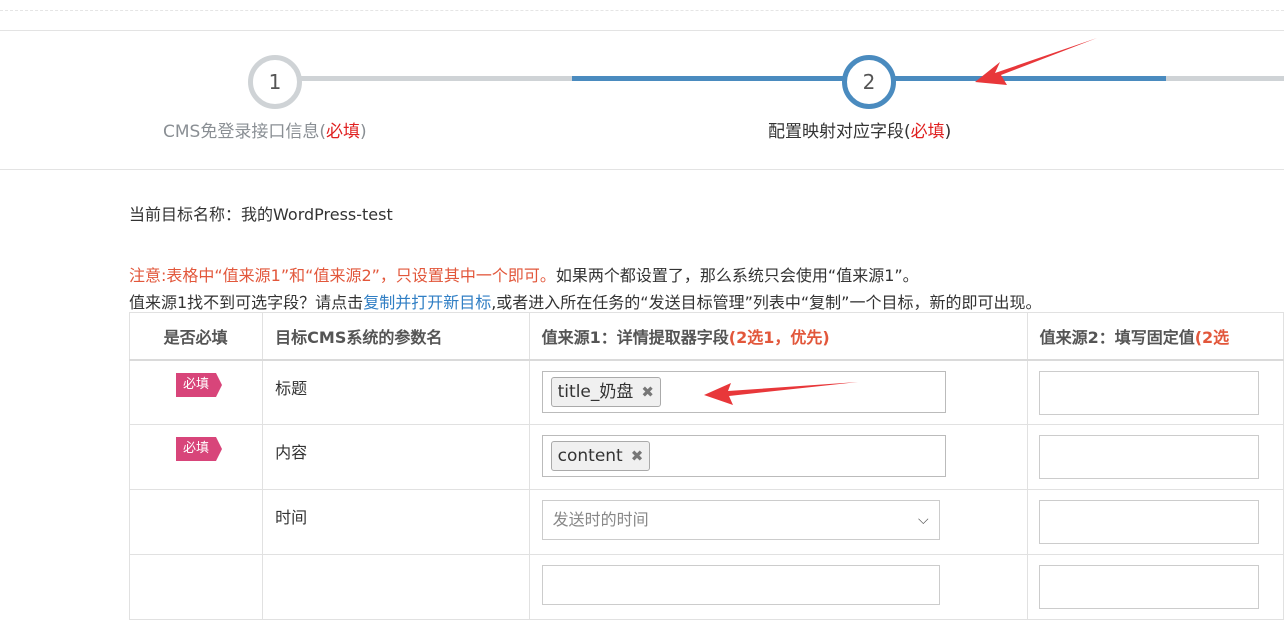 This screenshot has height=620, width=1284. Describe the element at coordinates (265, 129) in the screenshot. I see `step-1-title: CMS免登录接口信息(必填)` at that location.